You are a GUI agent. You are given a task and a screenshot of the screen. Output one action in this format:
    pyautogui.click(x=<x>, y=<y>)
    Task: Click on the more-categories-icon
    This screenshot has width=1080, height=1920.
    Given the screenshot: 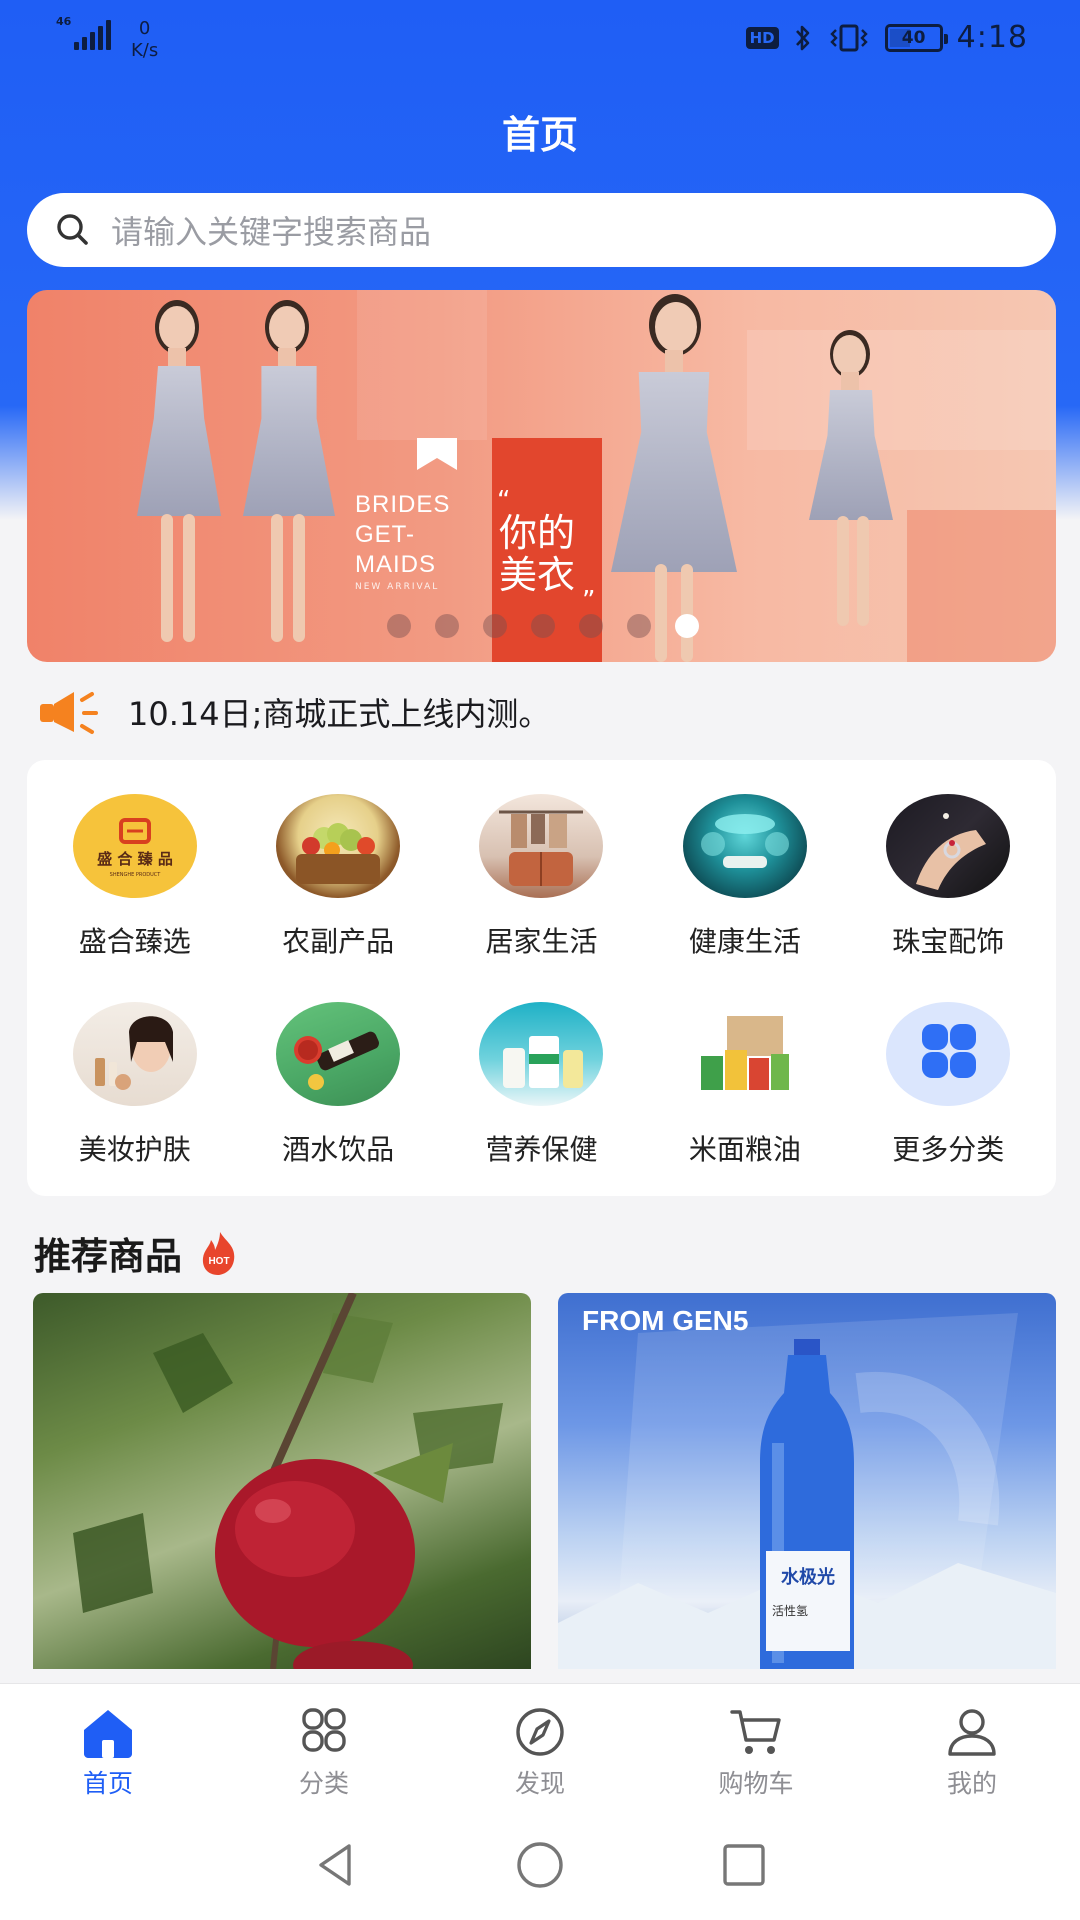 What is the action you would take?
    pyautogui.click(x=948, y=1054)
    